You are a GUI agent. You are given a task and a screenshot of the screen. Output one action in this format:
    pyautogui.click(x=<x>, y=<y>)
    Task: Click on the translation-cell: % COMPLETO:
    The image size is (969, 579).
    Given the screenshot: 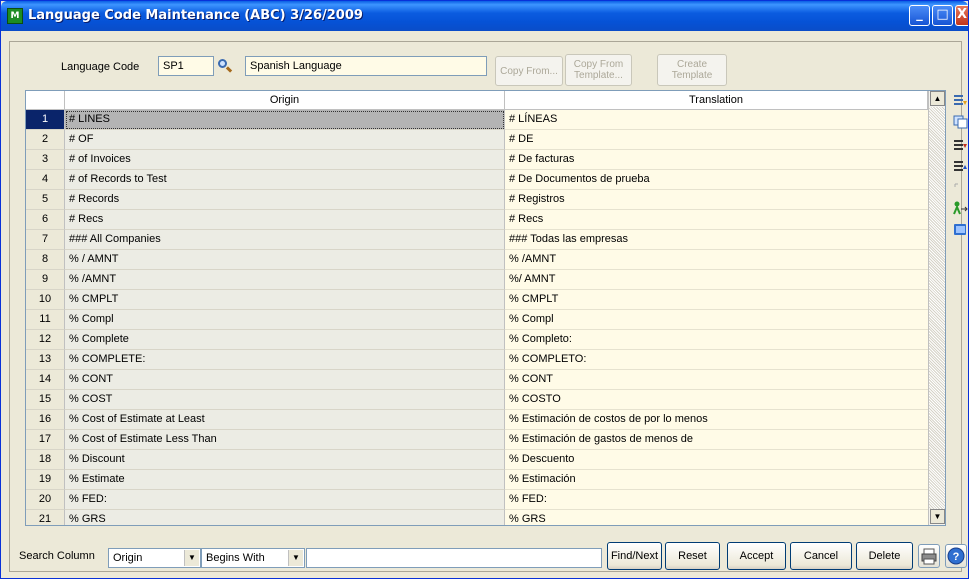 What is the action you would take?
    pyautogui.click(x=716, y=360)
    